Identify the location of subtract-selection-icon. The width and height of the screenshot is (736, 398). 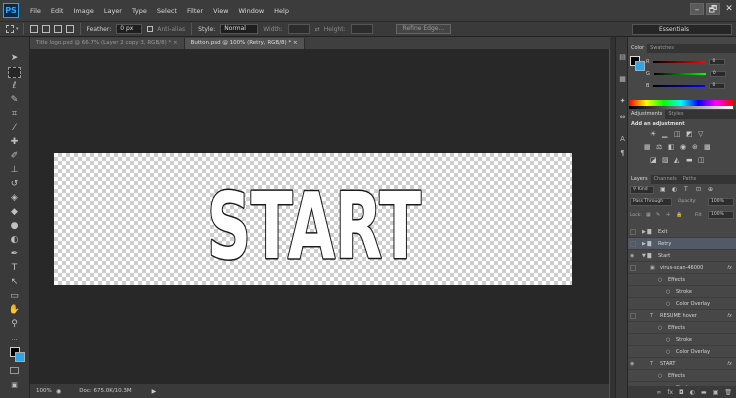
(57, 29).